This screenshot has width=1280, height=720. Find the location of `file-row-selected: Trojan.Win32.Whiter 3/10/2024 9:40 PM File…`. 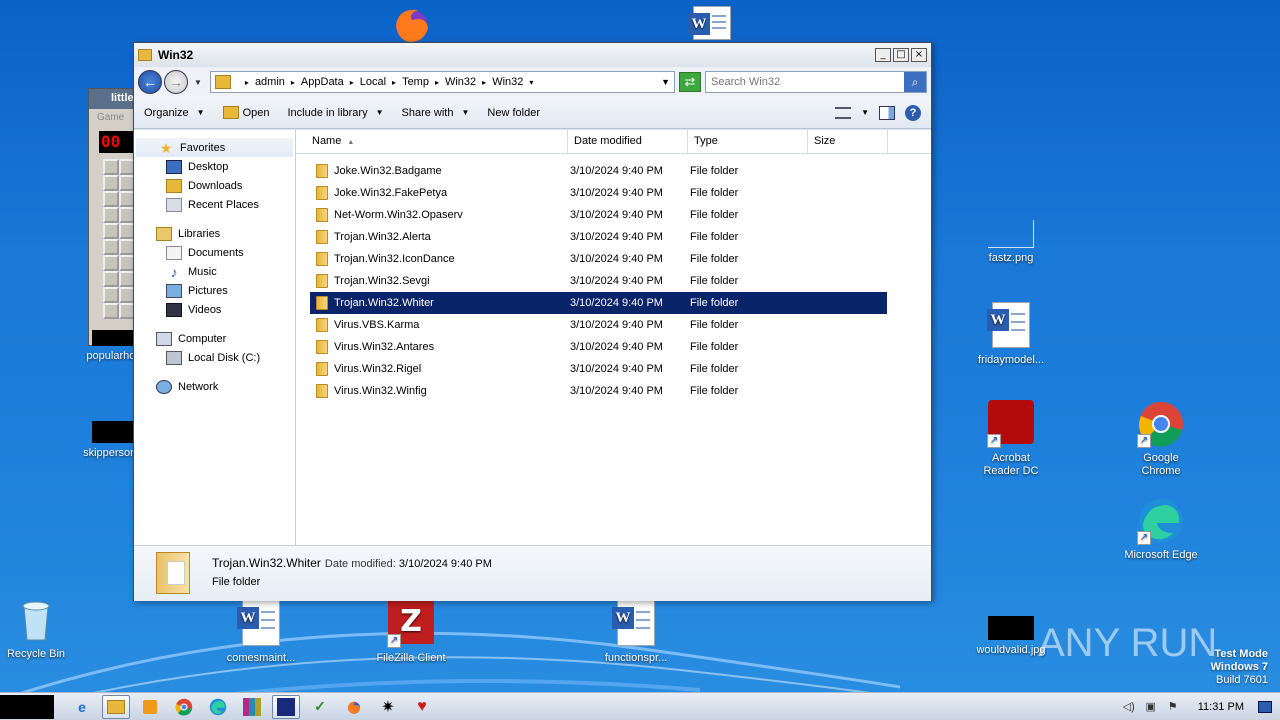

file-row-selected: Trojan.Win32.Whiter 3/10/2024 9:40 PM File… is located at coordinates (598, 303).